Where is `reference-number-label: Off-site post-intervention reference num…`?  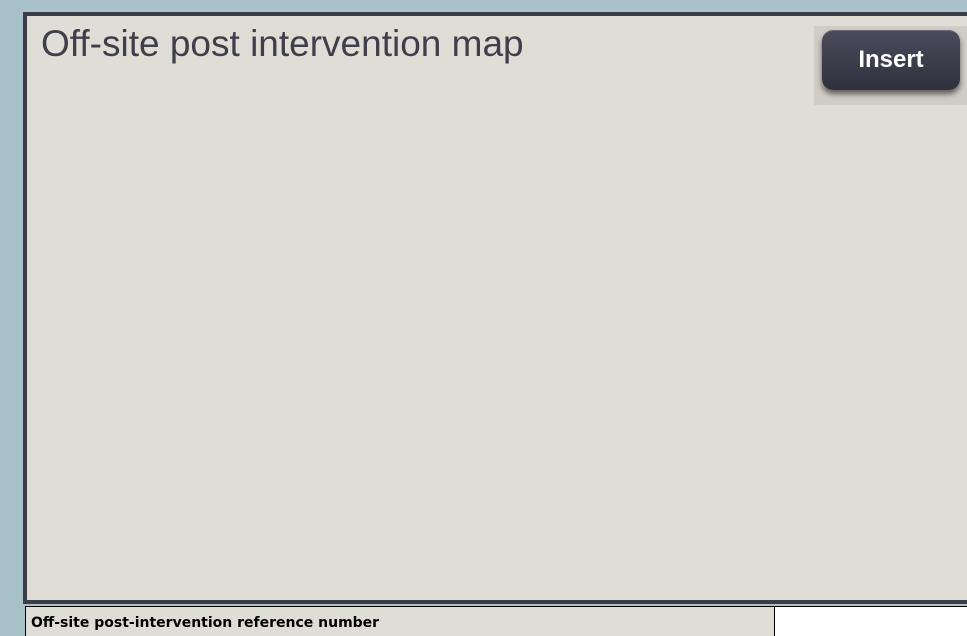 reference-number-label: Off-site post-intervention reference num… is located at coordinates (400, 621).